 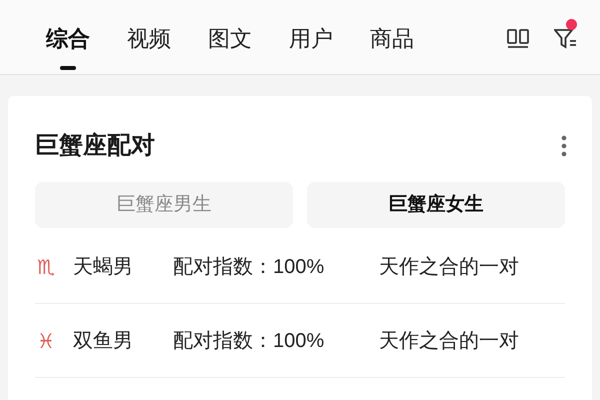 What do you see at coordinates (103, 341) in the screenshot?
I see `sign-name: 双鱼男` at bounding box center [103, 341].